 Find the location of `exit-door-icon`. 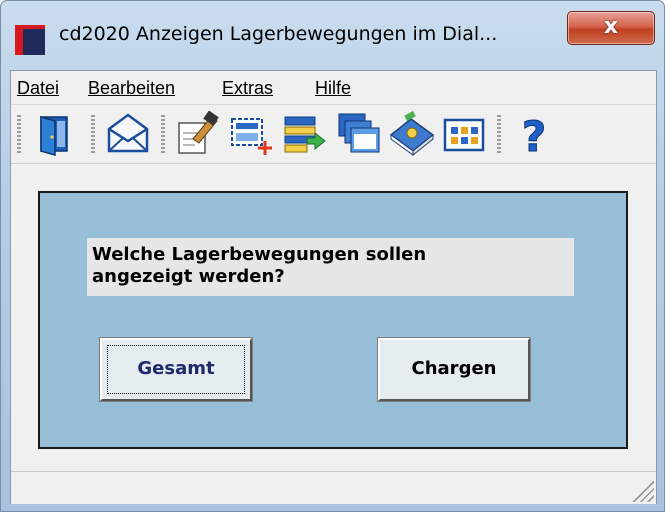

exit-door-icon is located at coordinates (54, 136).